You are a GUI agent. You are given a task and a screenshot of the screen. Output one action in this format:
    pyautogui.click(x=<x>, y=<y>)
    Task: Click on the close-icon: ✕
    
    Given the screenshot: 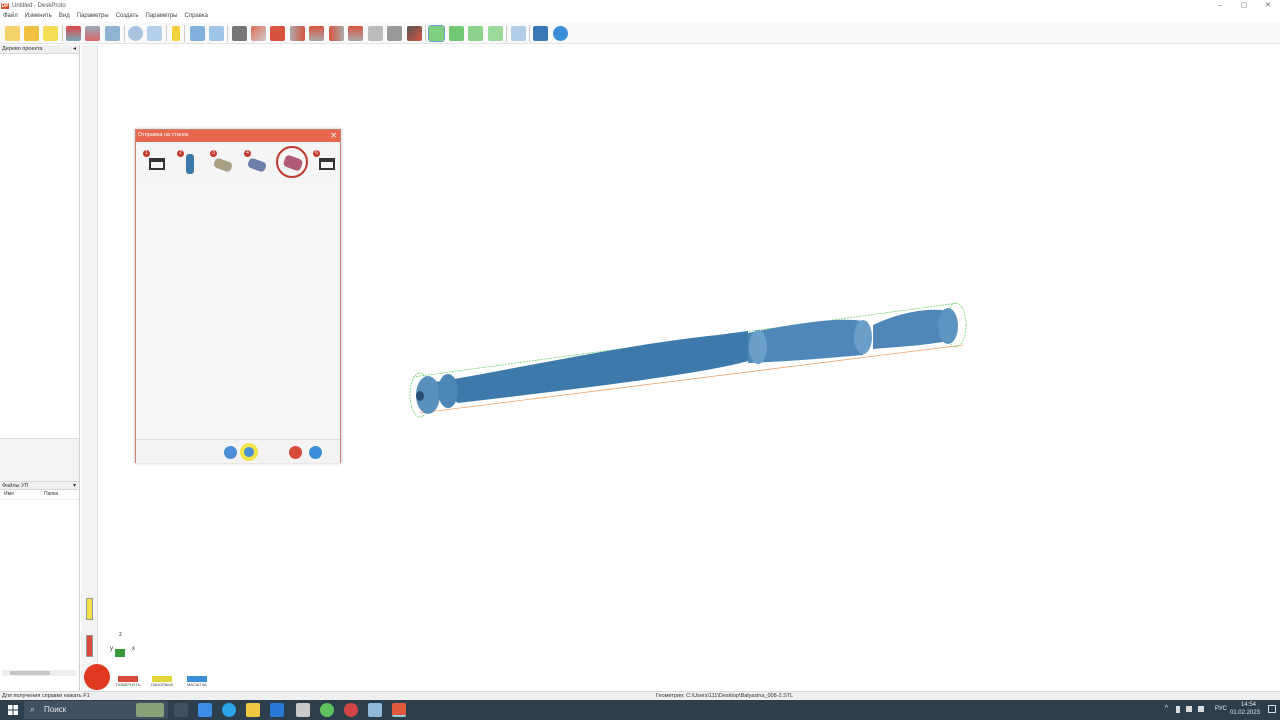 What is the action you would take?
    pyautogui.click(x=333, y=136)
    